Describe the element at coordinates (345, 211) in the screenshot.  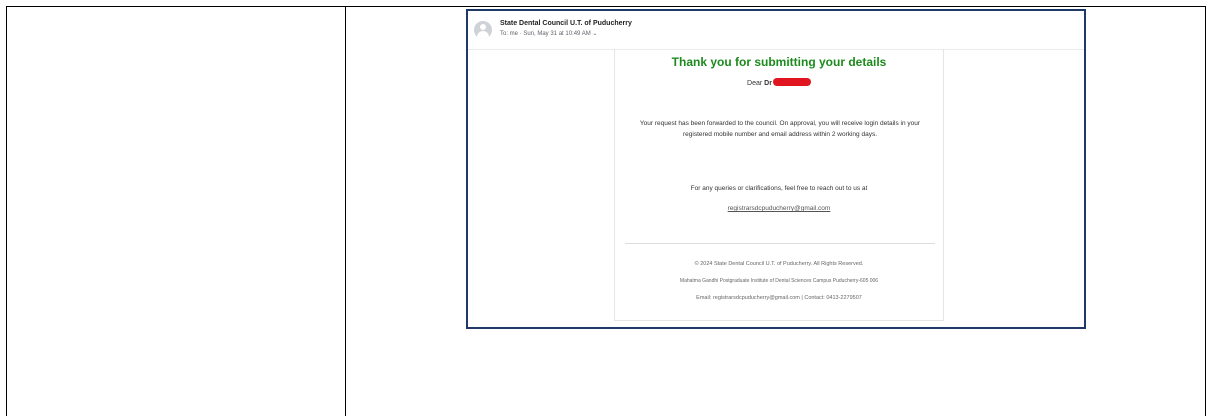
I see `table-column-divider` at that location.